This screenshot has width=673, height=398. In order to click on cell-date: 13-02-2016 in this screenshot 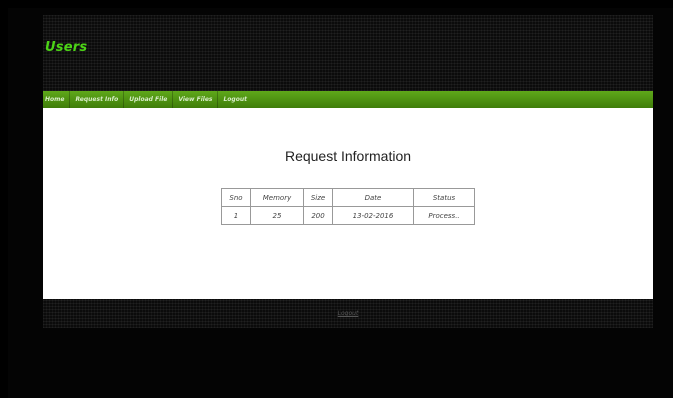, I will do `click(373, 215)`.